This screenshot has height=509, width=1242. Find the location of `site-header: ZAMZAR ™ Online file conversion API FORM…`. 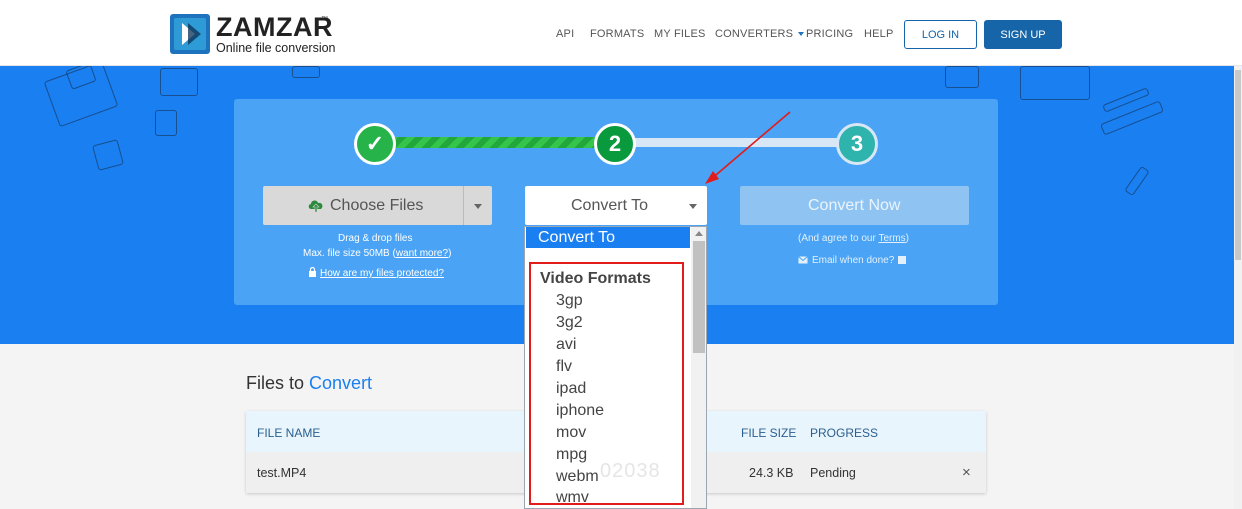

site-header: ZAMZAR ™ Online file conversion API FORM… is located at coordinates (621, 33).